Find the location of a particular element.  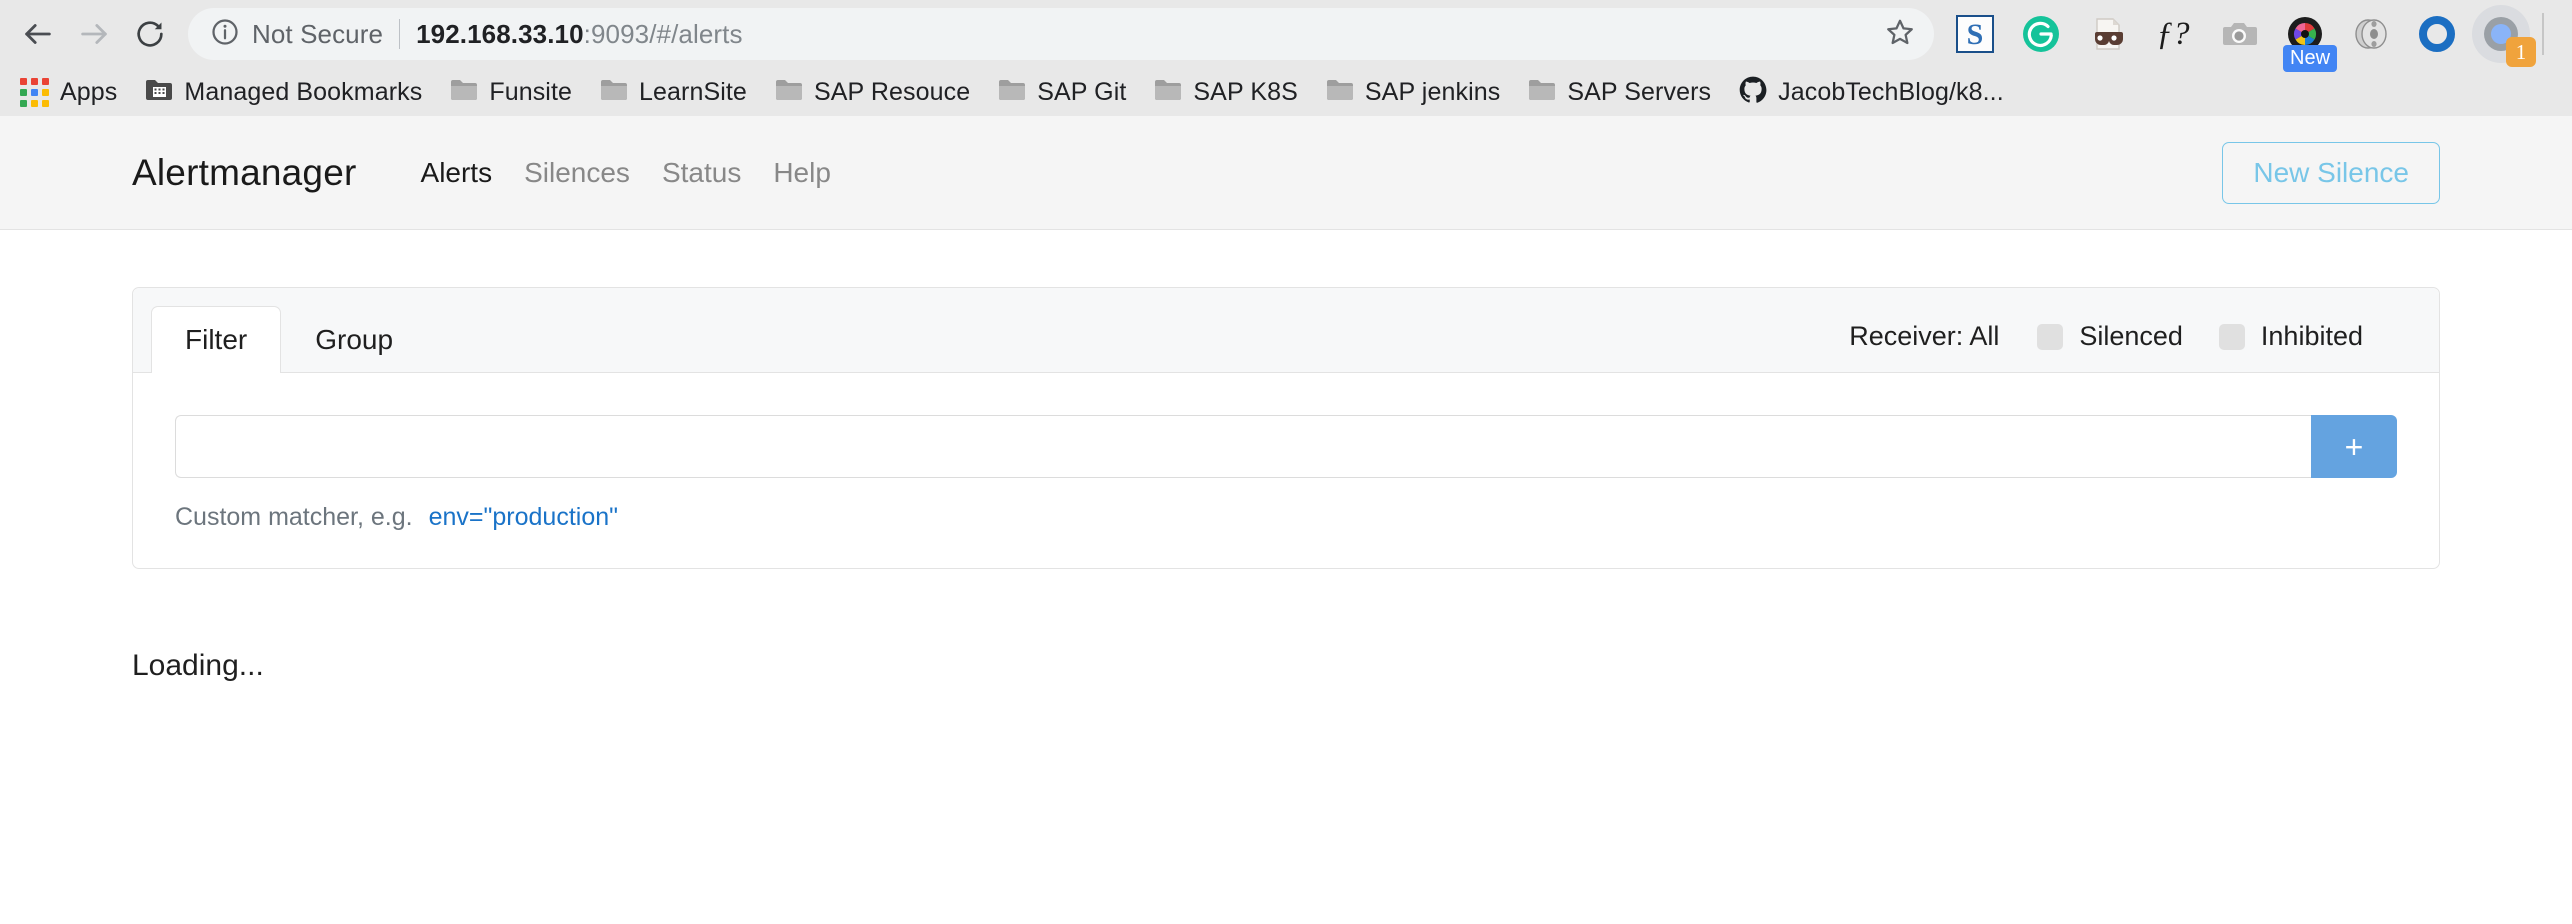

site-security-chip: Not Secure is located at coordinates (296, 34).